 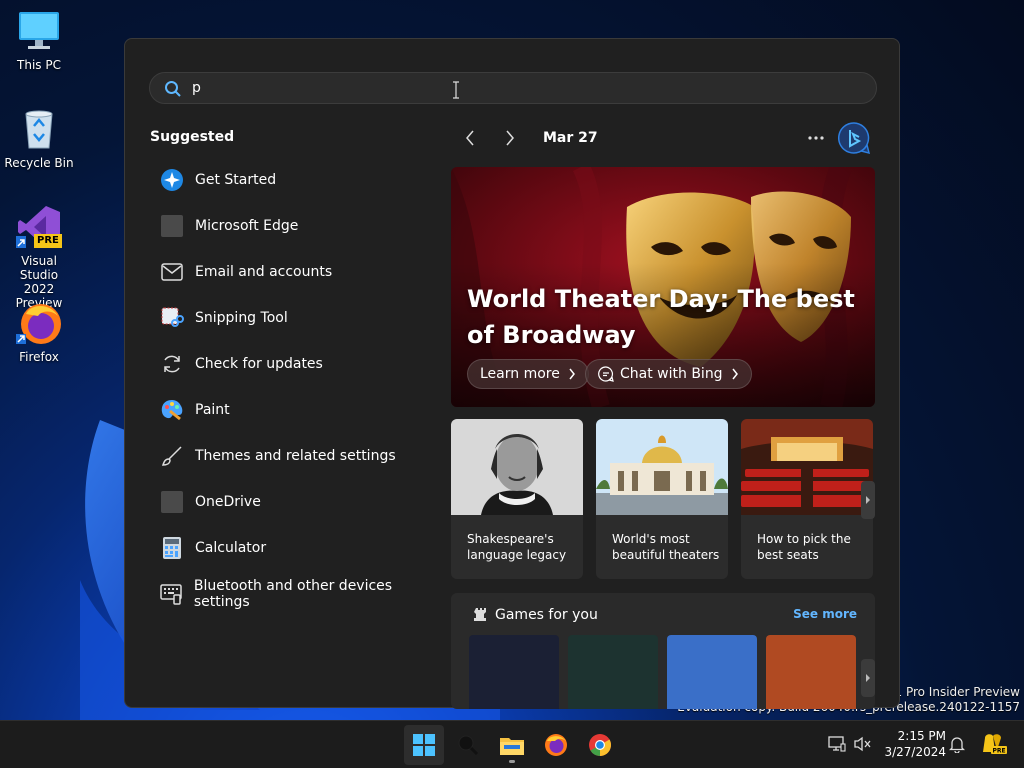 What do you see at coordinates (296, 180) in the screenshot?
I see `suggested-item-get-started: Get Started` at bounding box center [296, 180].